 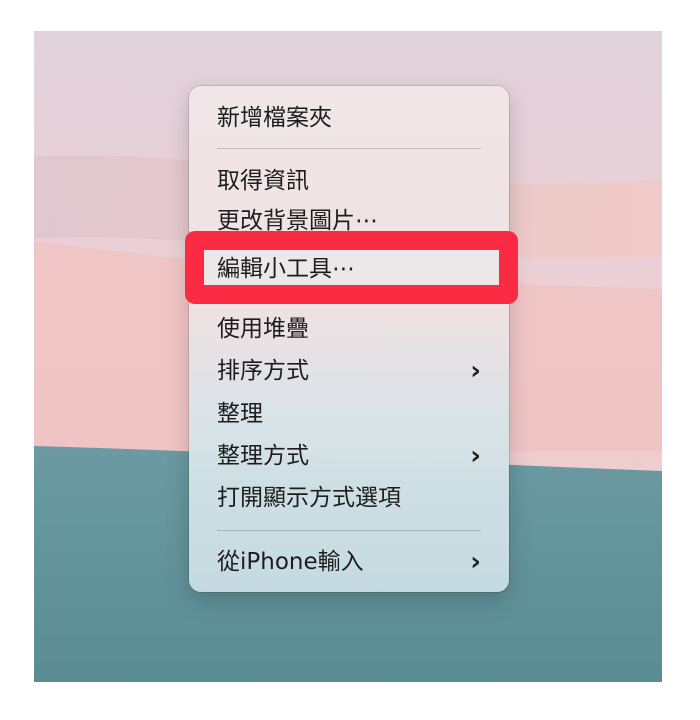 I want to click on menu-item-label: 打開顯示方式選項, so click(x=309, y=498).